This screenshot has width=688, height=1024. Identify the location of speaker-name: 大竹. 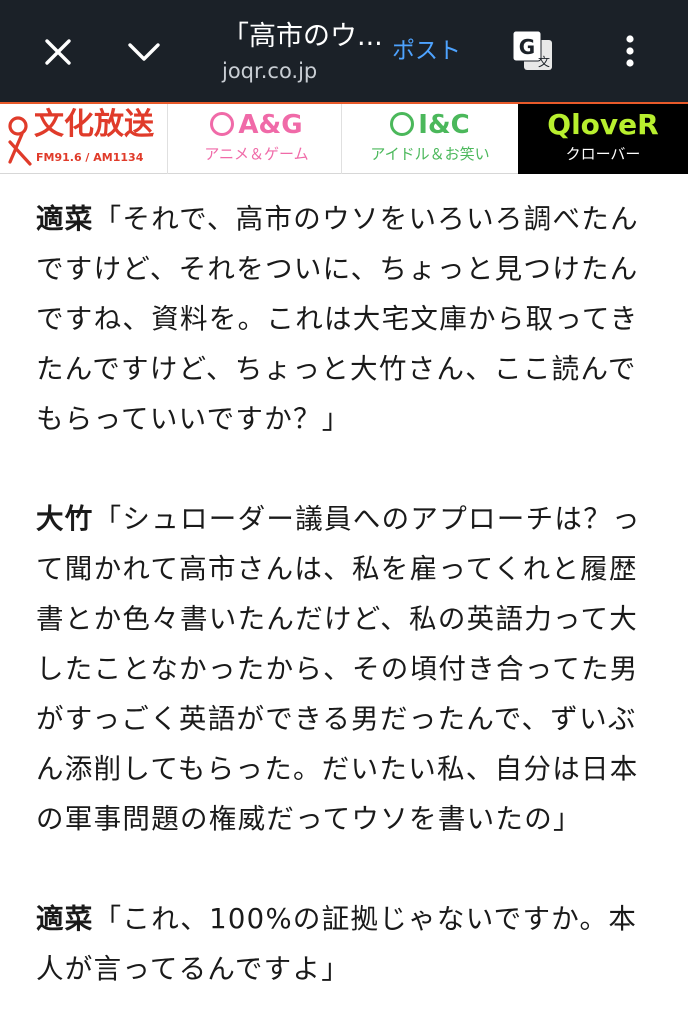
(65, 519).